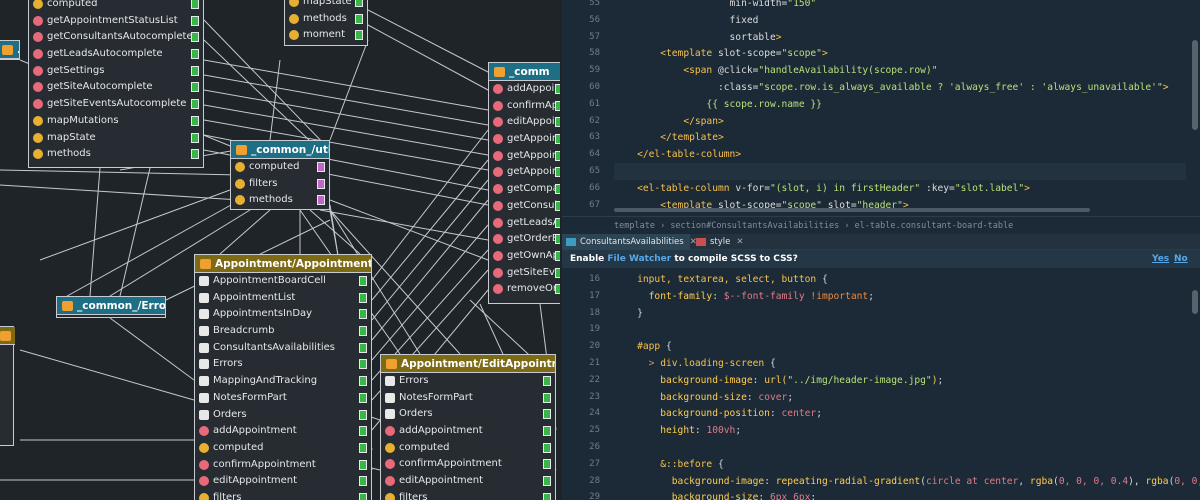  I want to click on node-member: addAppointment, so click(468, 431).